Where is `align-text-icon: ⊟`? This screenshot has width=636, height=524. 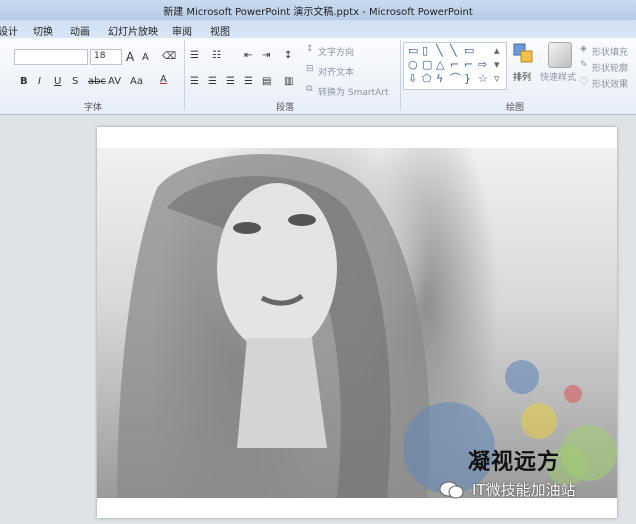
align-text-icon: ⊟ is located at coordinates (310, 69).